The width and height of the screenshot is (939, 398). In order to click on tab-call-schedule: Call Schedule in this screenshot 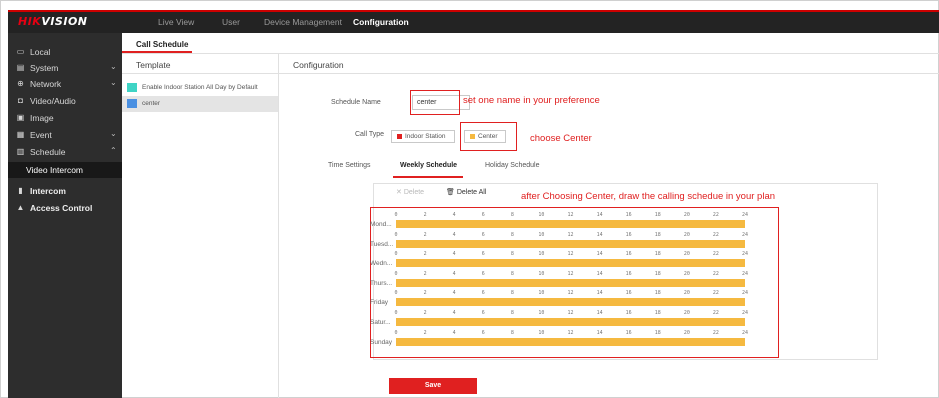, I will do `click(162, 44)`.